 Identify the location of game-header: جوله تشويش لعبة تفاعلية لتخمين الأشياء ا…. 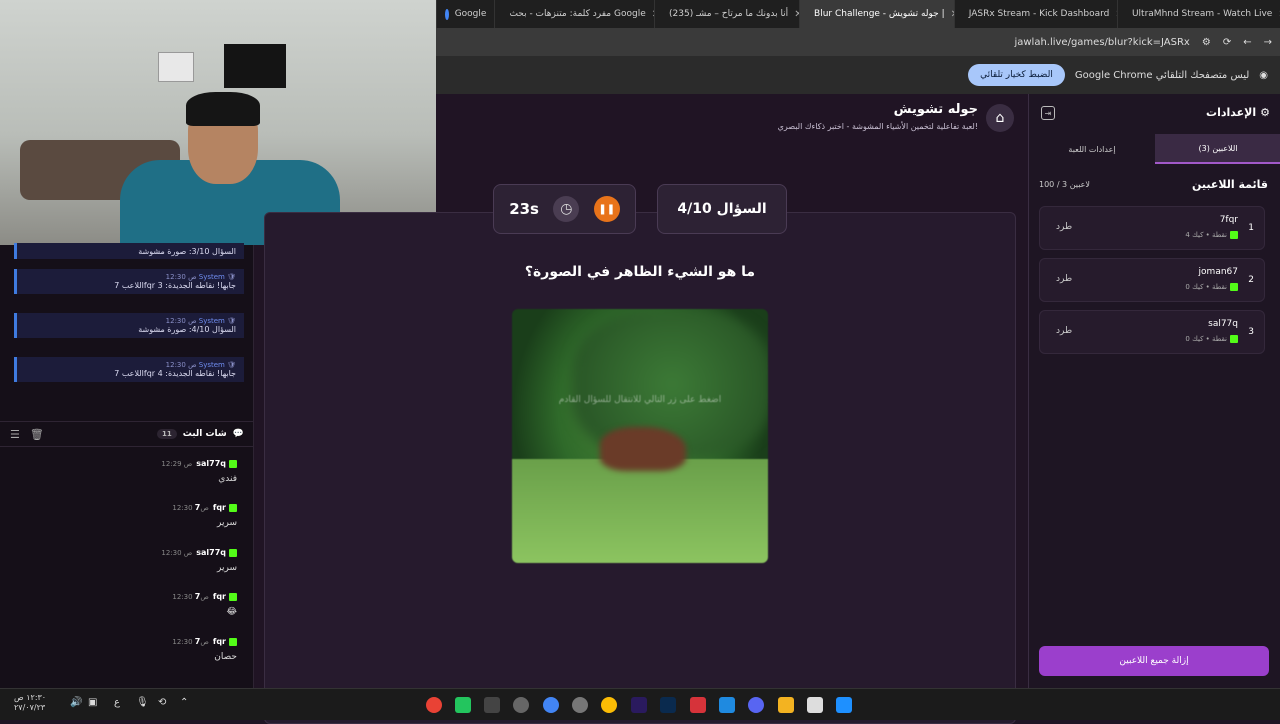
(878, 116).